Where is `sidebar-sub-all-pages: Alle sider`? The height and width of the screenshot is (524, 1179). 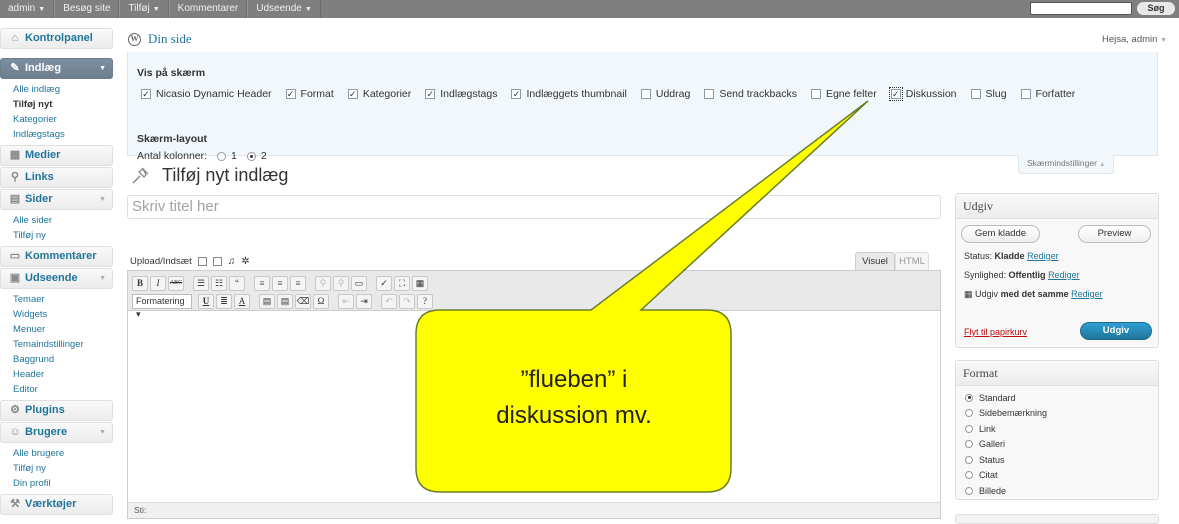 sidebar-sub-all-pages: Alle sider is located at coordinates (56, 220).